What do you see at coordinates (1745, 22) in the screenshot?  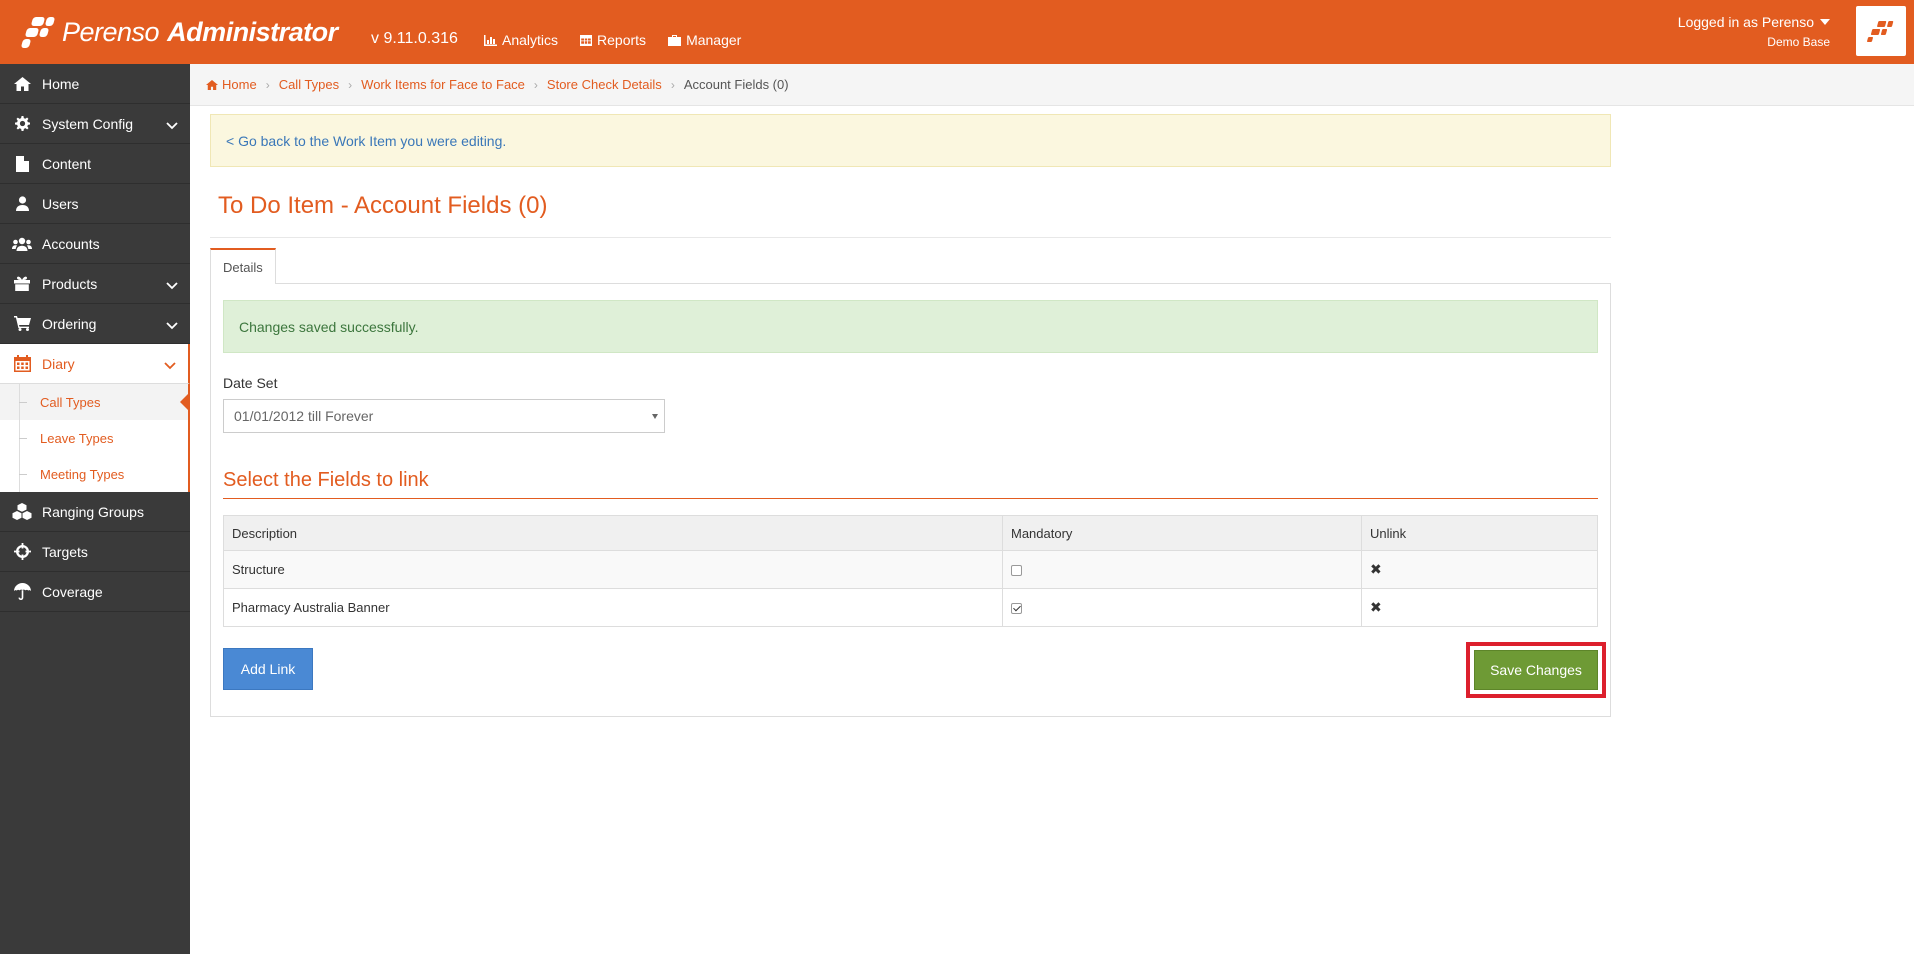 I see `logged-in-label: Logged in as Perenso` at bounding box center [1745, 22].